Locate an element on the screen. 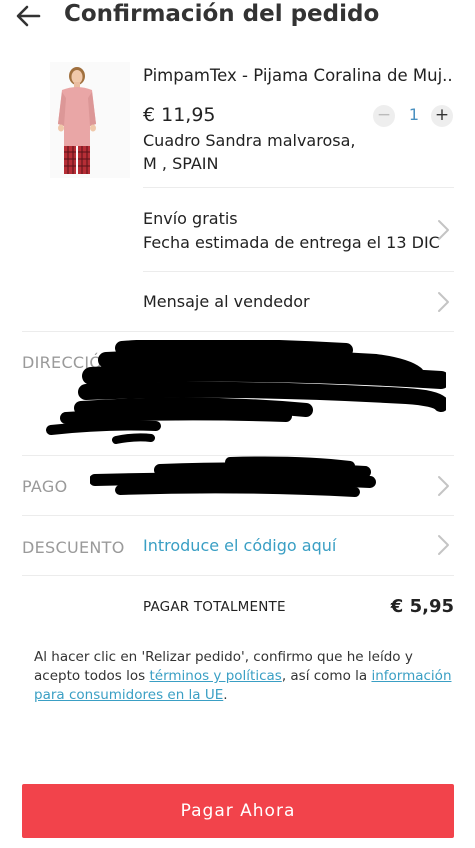 The height and width of the screenshot is (848, 475). discount-code-link: Introduce el código aquí is located at coordinates (239, 545).